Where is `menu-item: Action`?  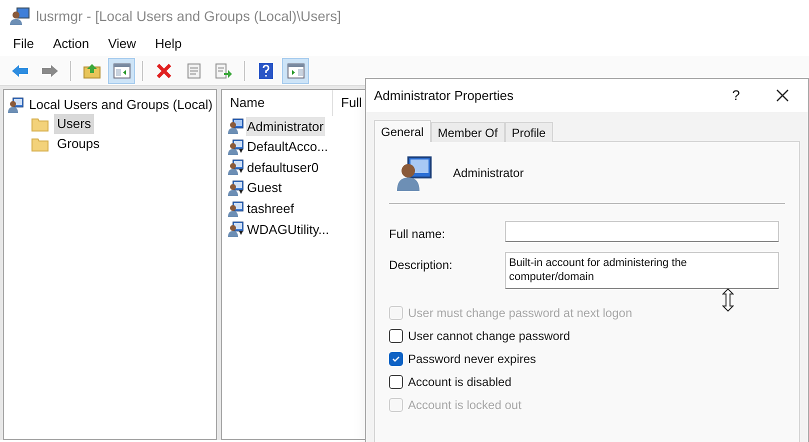
menu-item: Action is located at coordinates (71, 44).